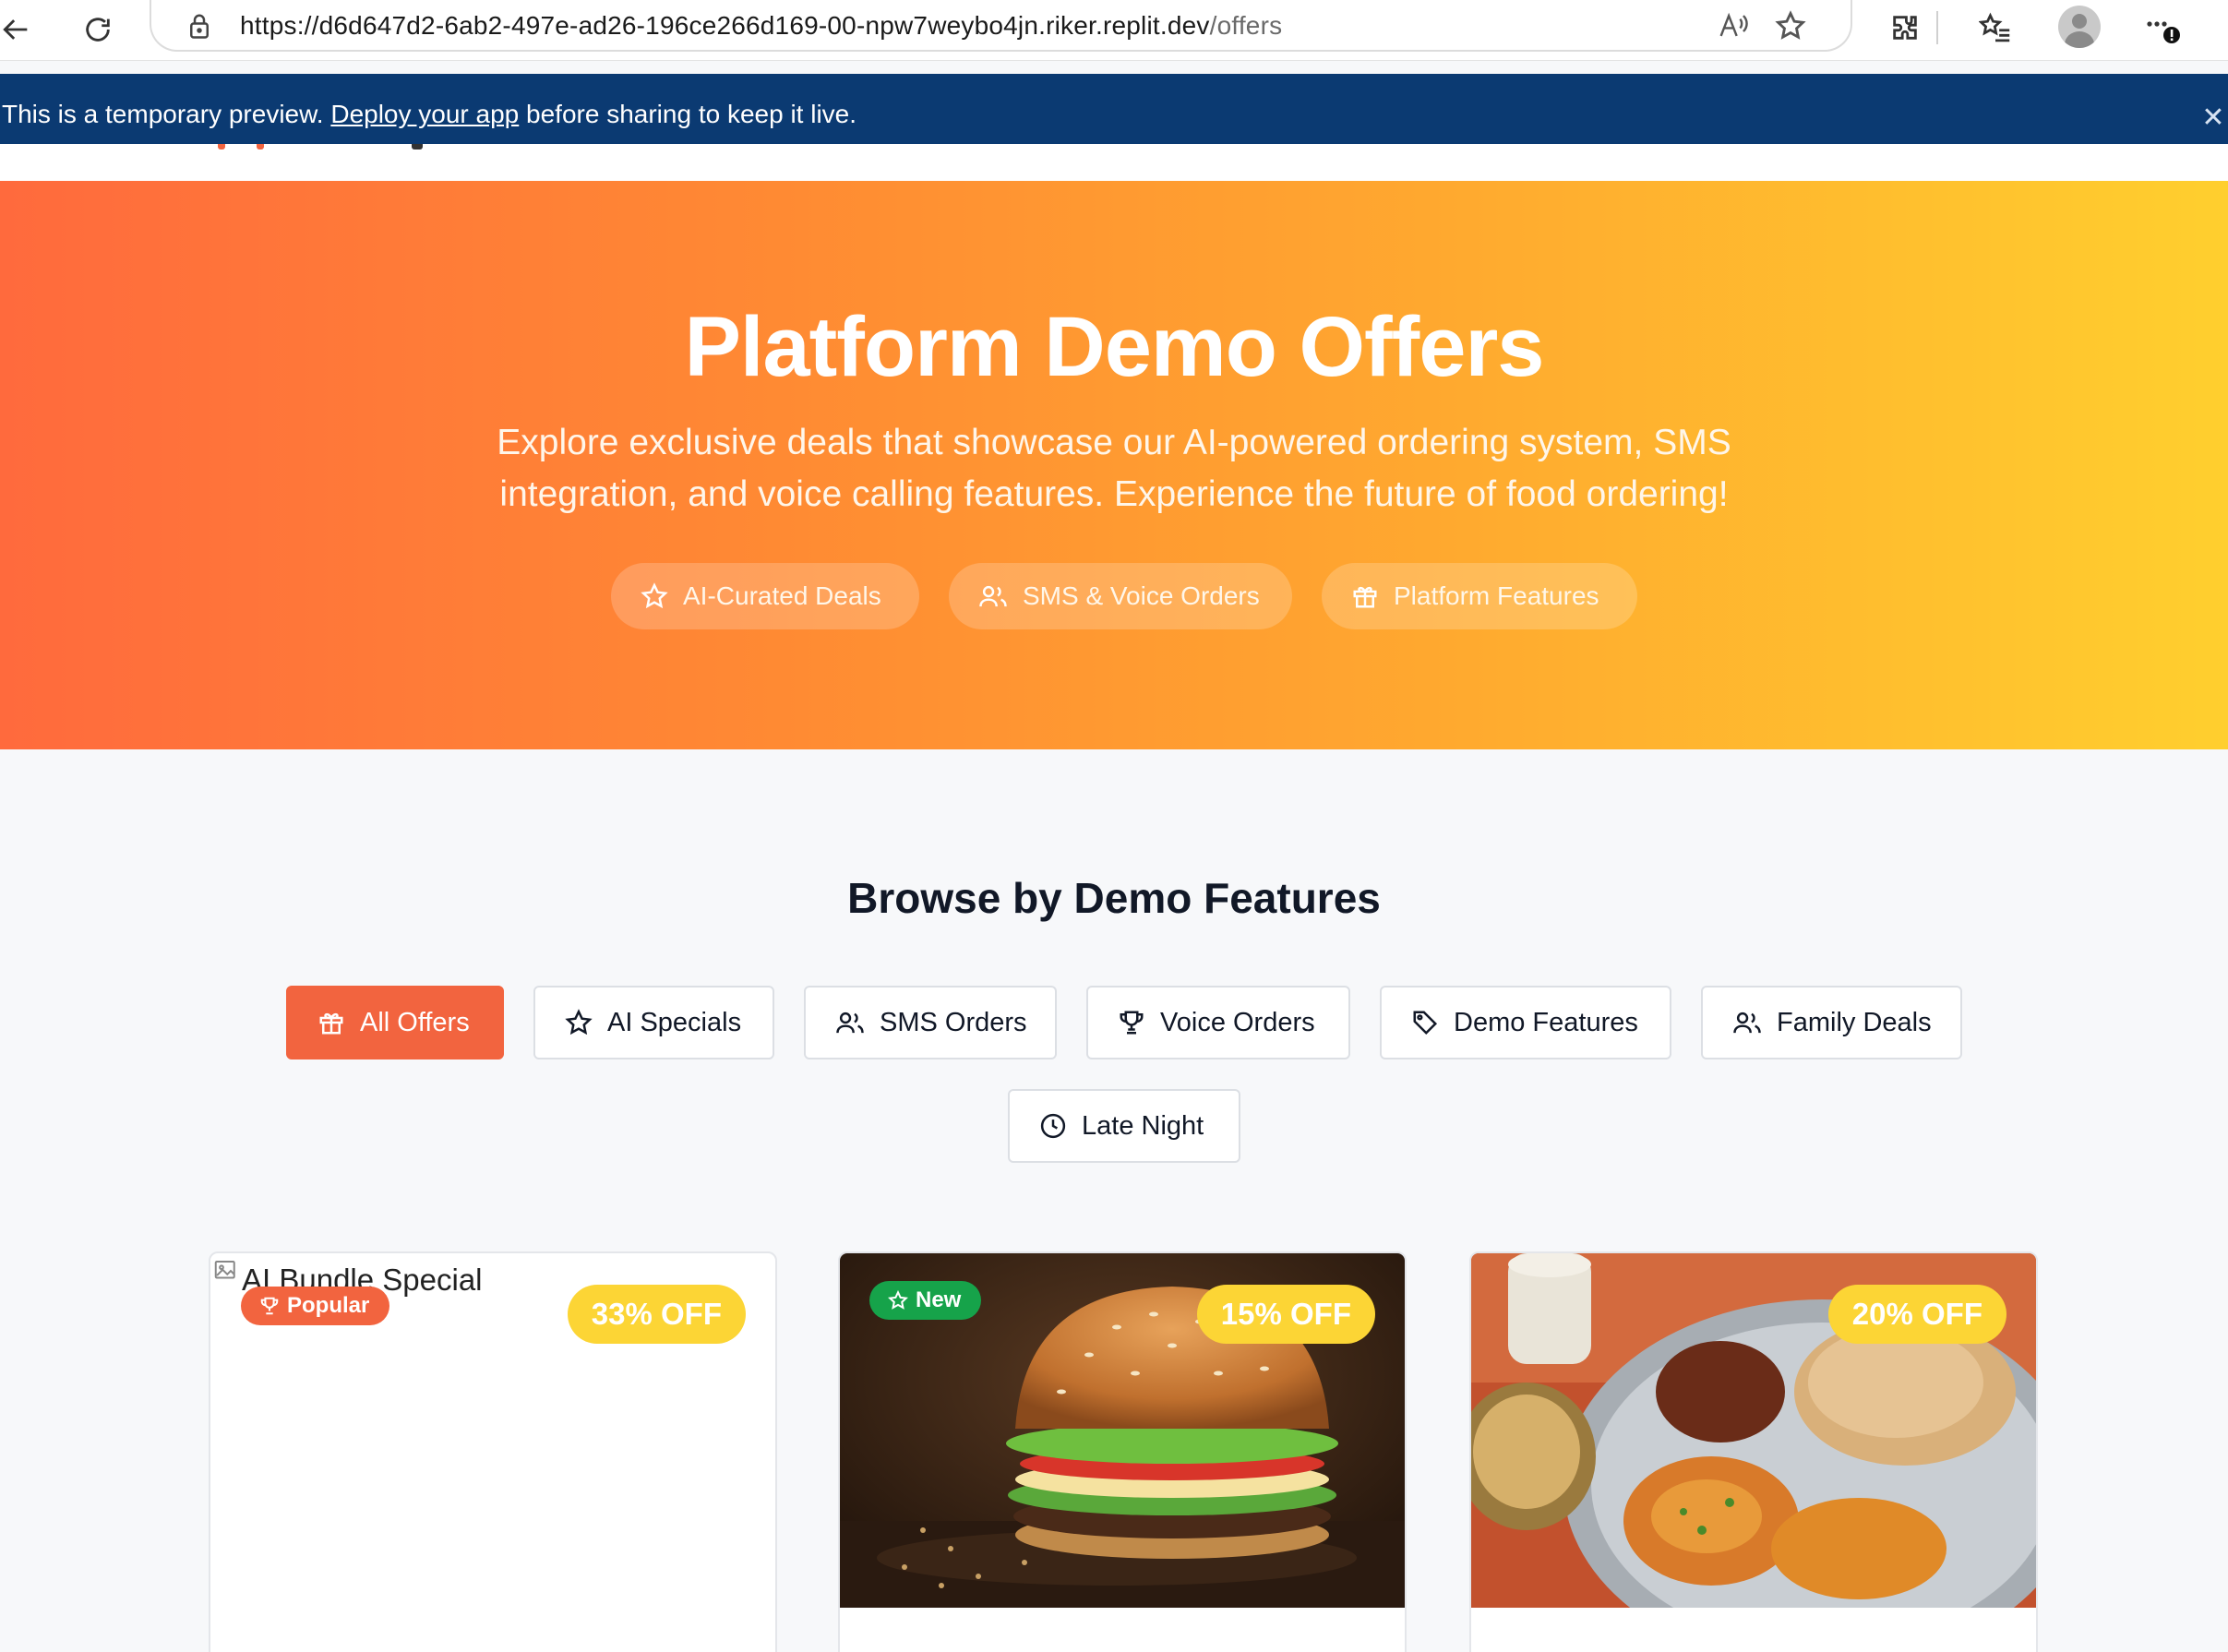 This screenshot has width=2228, height=1652. Describe the element at coordinates (1425, 1023) in the screenshot. I see `tag-icon` at that location.